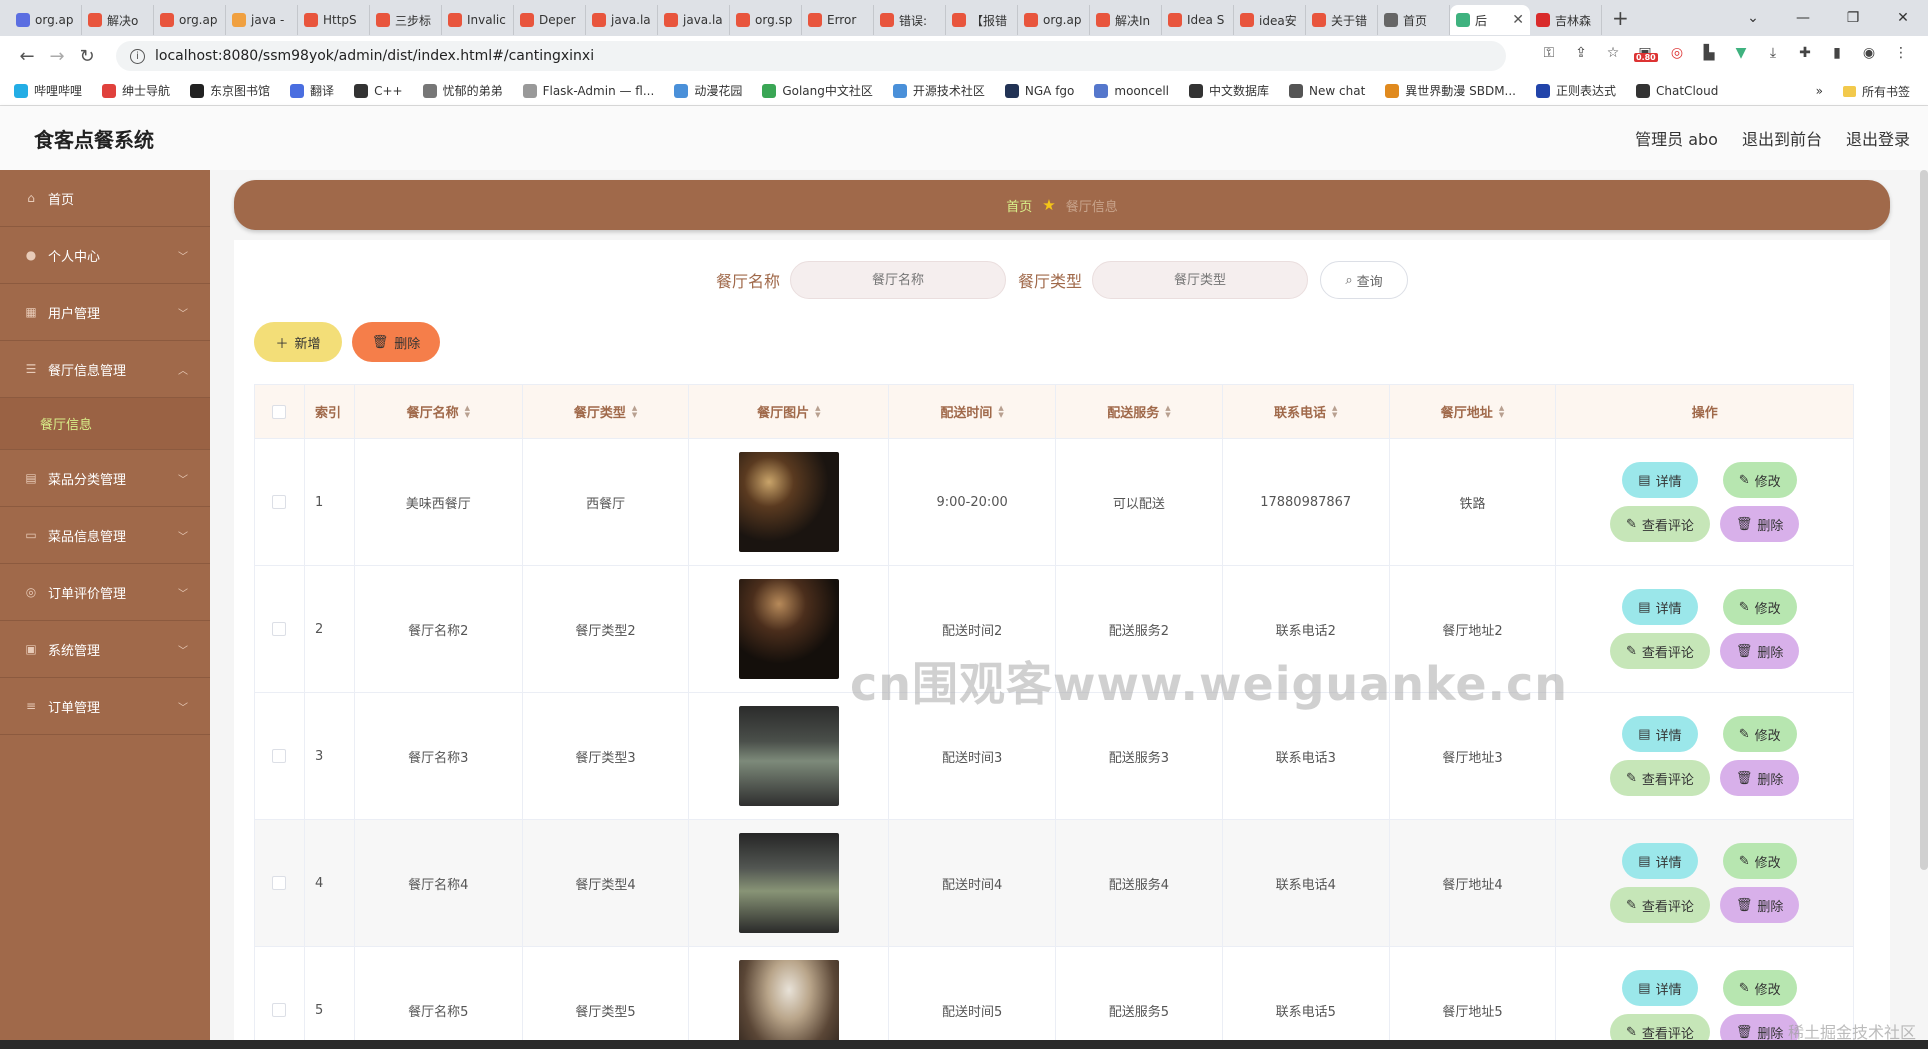 This screenshot has height=1049, width=1928. I want to click on bookmark-item: ChatCloud, so click(1677, 90).